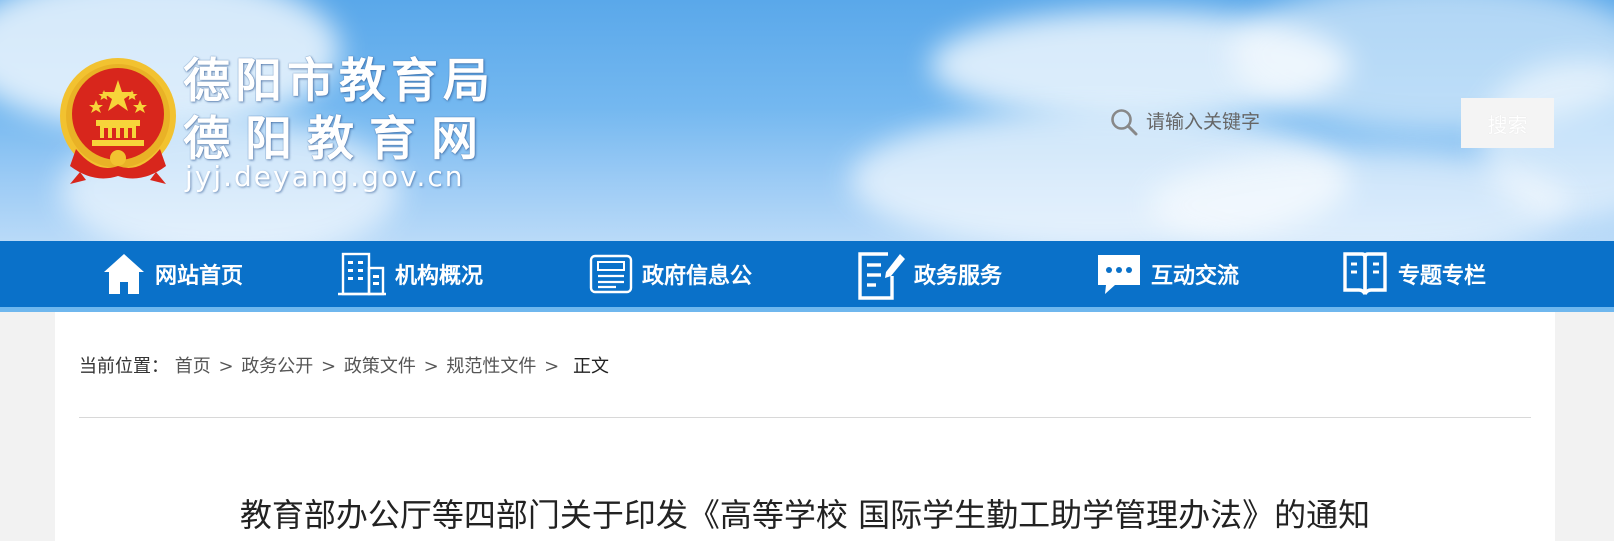 This screenshot has width=1614, height=541. What do you see at coordinates (1442, 276) in the screenshot?
I see `nav-item-label: 专题专栏` at bounding box center [1442, 276].